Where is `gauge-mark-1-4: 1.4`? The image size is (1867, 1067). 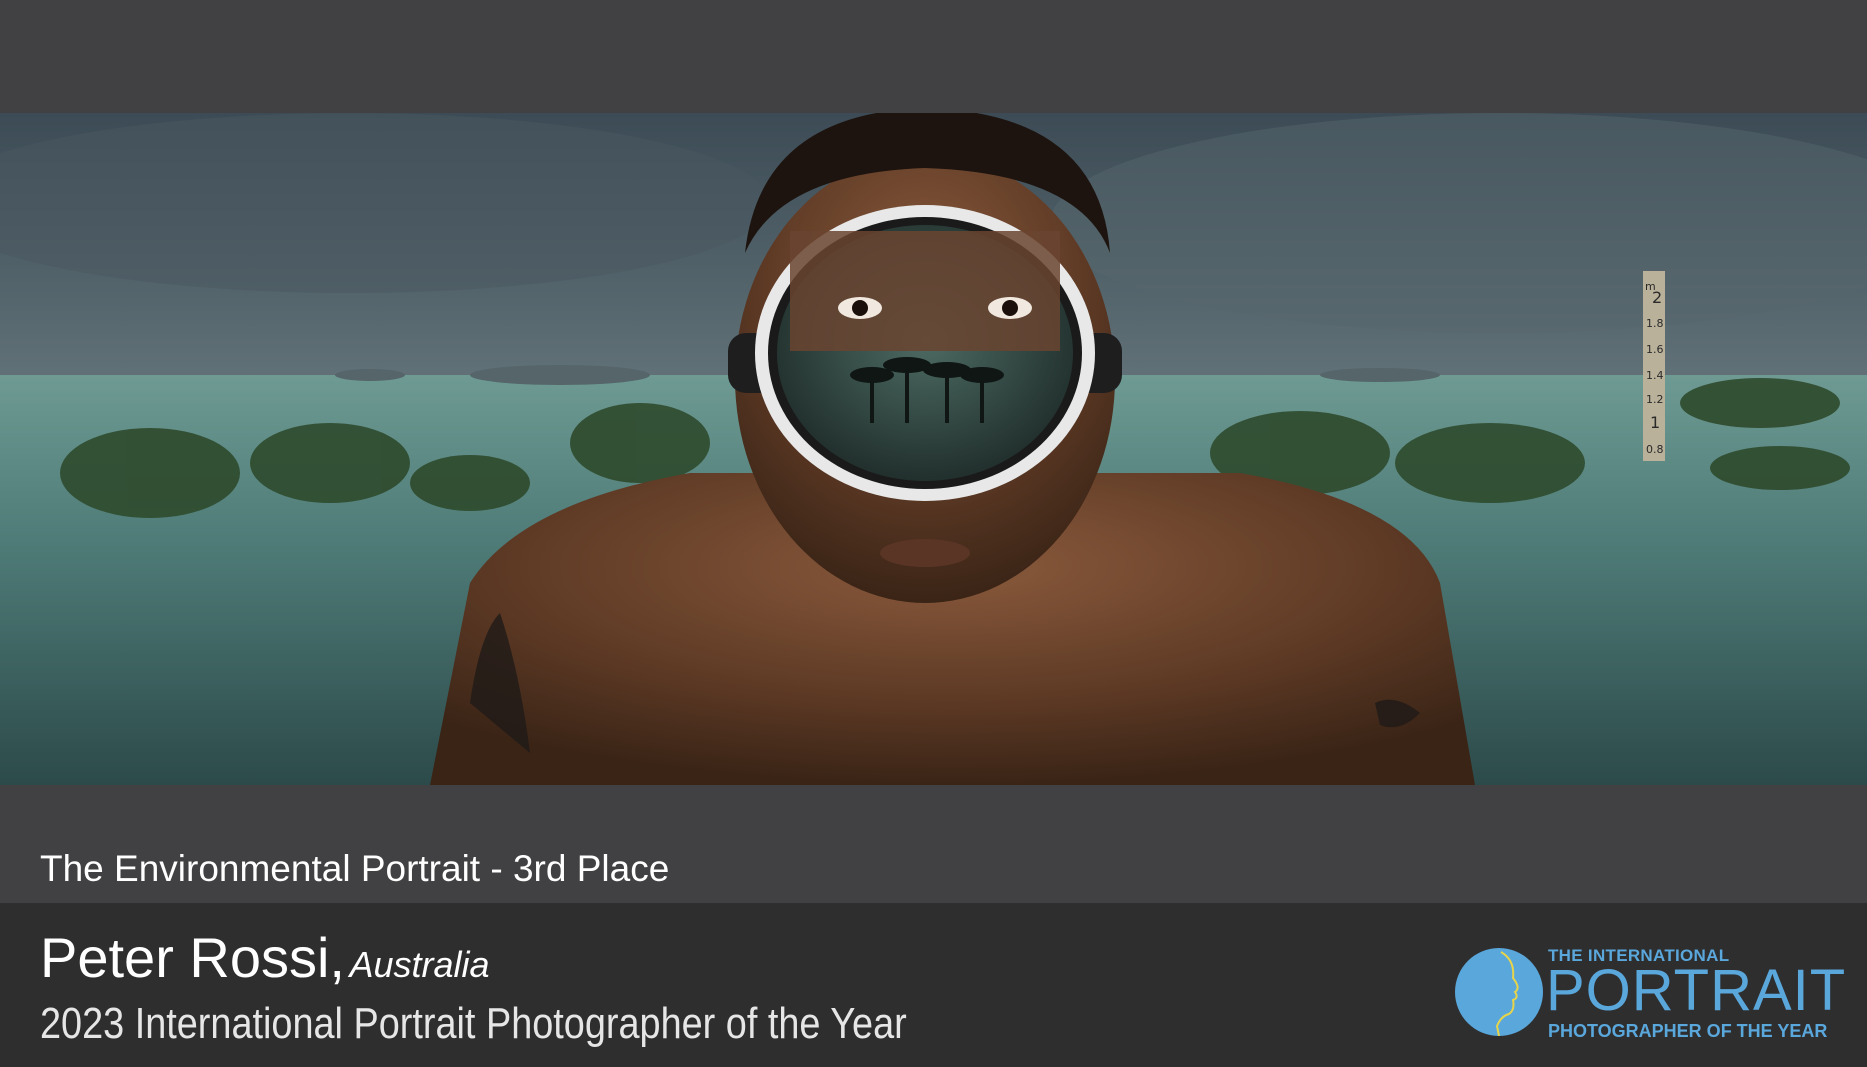 gauge-mark-1-4: 1.4 is located at coordinates (1655, 375).